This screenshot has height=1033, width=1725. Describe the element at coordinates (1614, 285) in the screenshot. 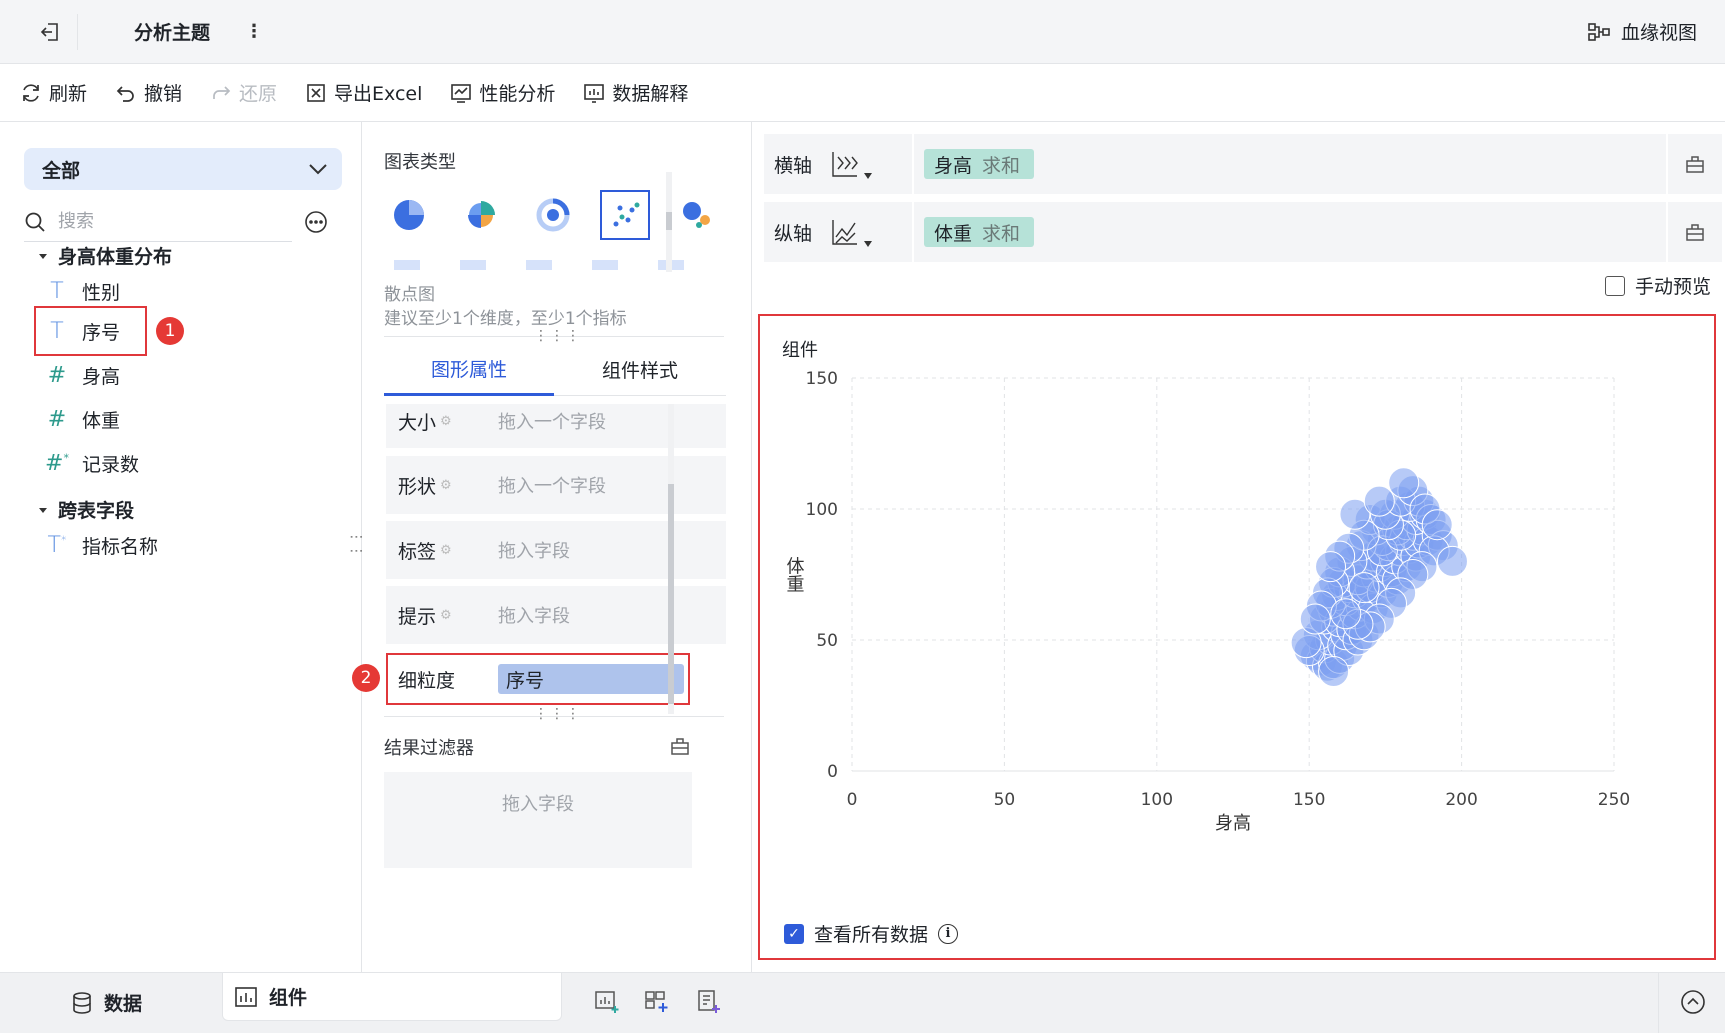

I see `manual-preview-checkbox` at that location.